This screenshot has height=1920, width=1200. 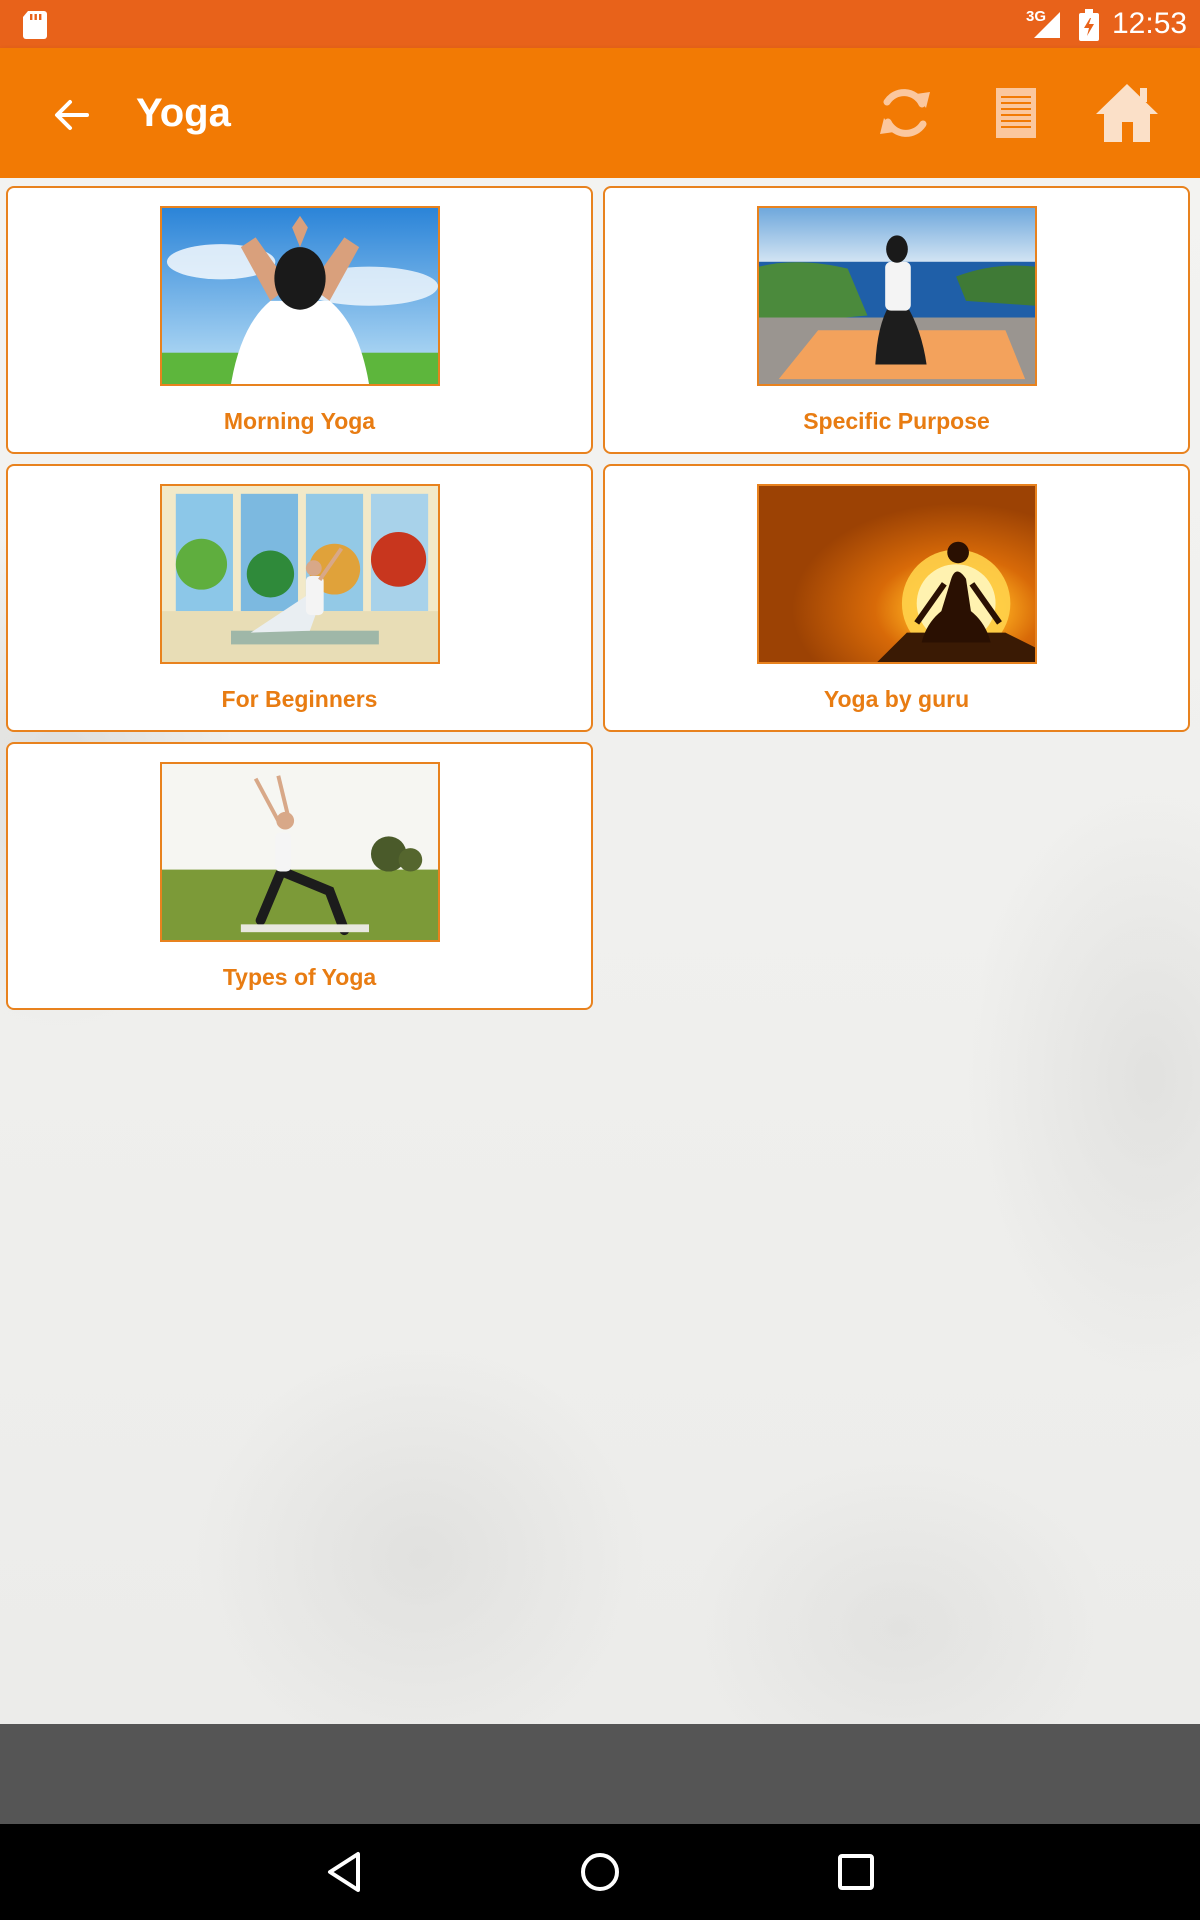 I want to click on list-icon, so click(x=1016, y=113).